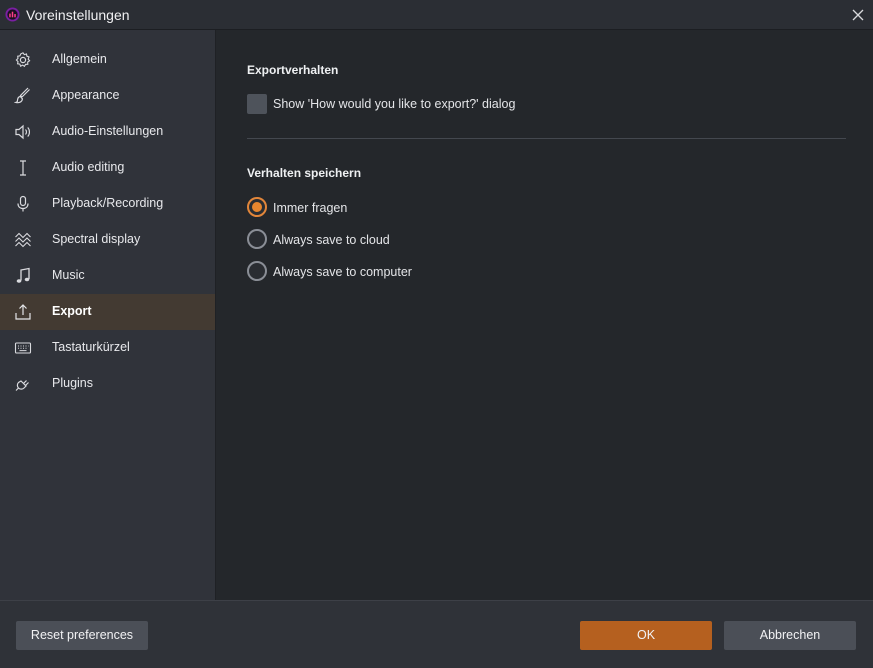  I want to click on close-window-button, so click(858, 15).